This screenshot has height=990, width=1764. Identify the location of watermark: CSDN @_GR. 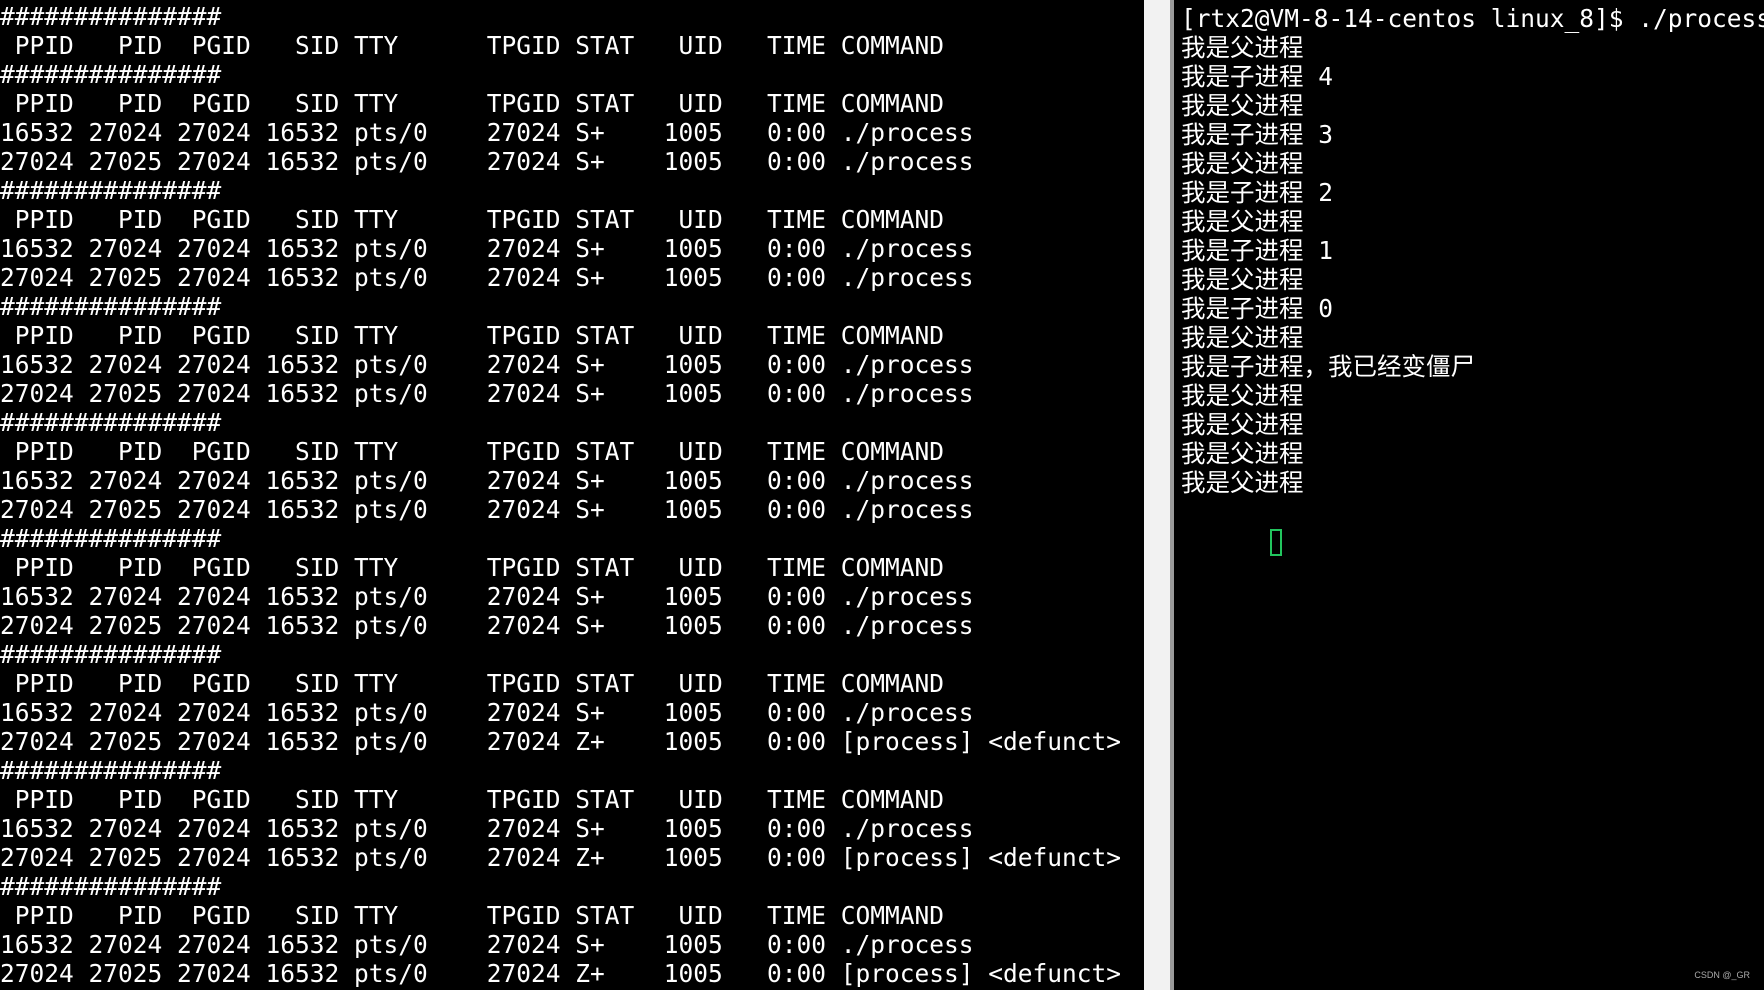
(1722, 975).